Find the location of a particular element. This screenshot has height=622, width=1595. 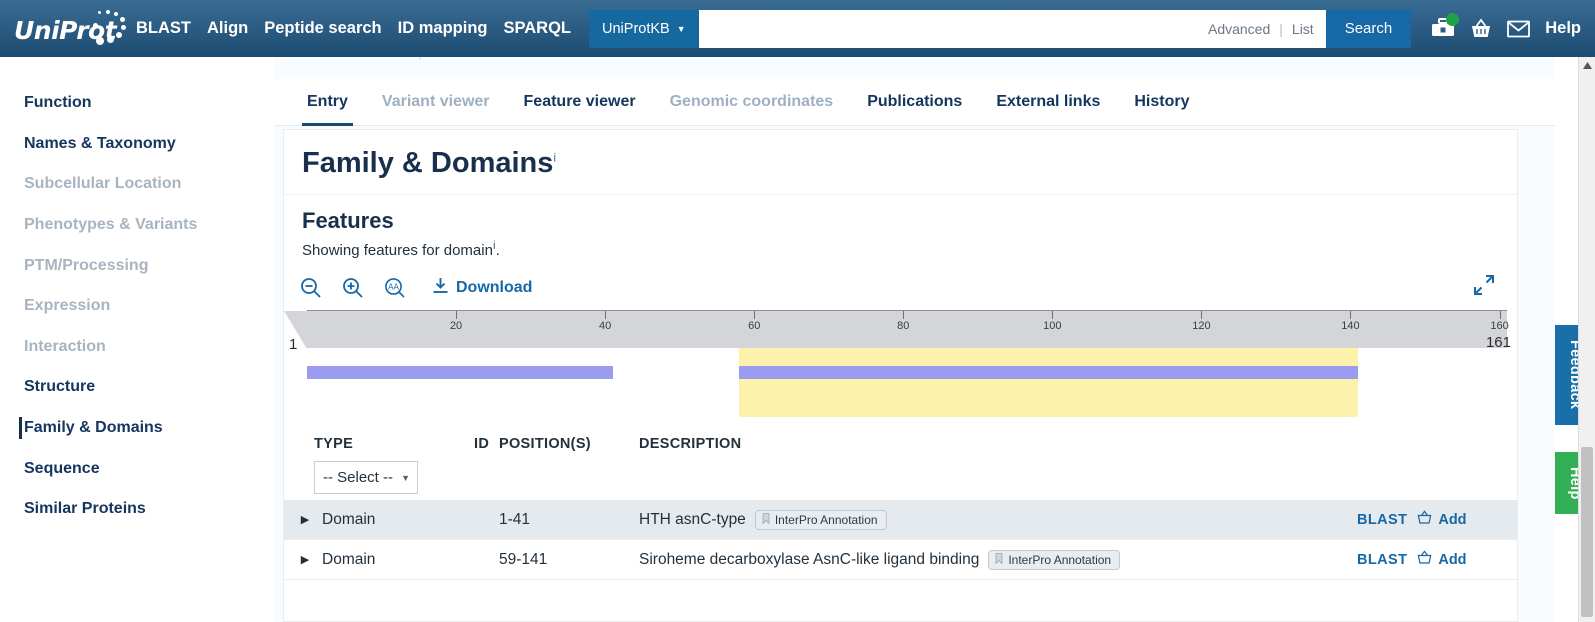

search-container: Advanced | List is located at coordinates (1012, 28).